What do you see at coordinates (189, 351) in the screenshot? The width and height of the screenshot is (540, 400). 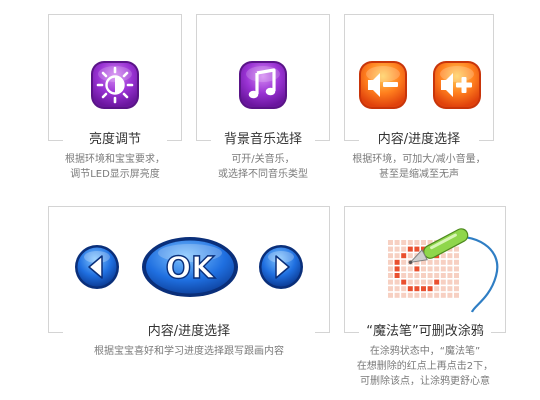 I see `card-description: 根据宝宝喜好和学习进度选择跟写跟画内容` at bounding box center [189, 351].